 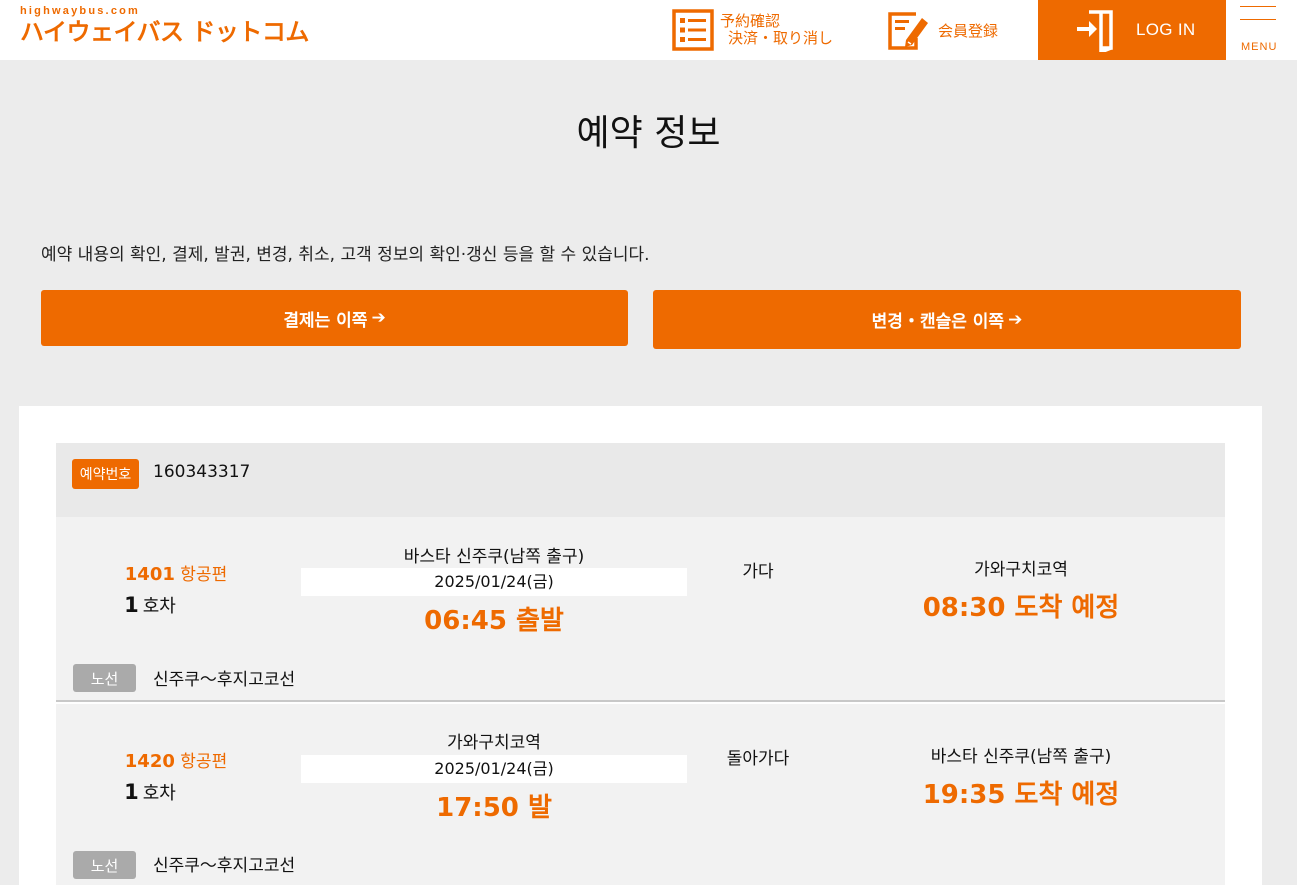 I want to click on reservation-check-line1: 予約確認, so click(x=750, y=21).